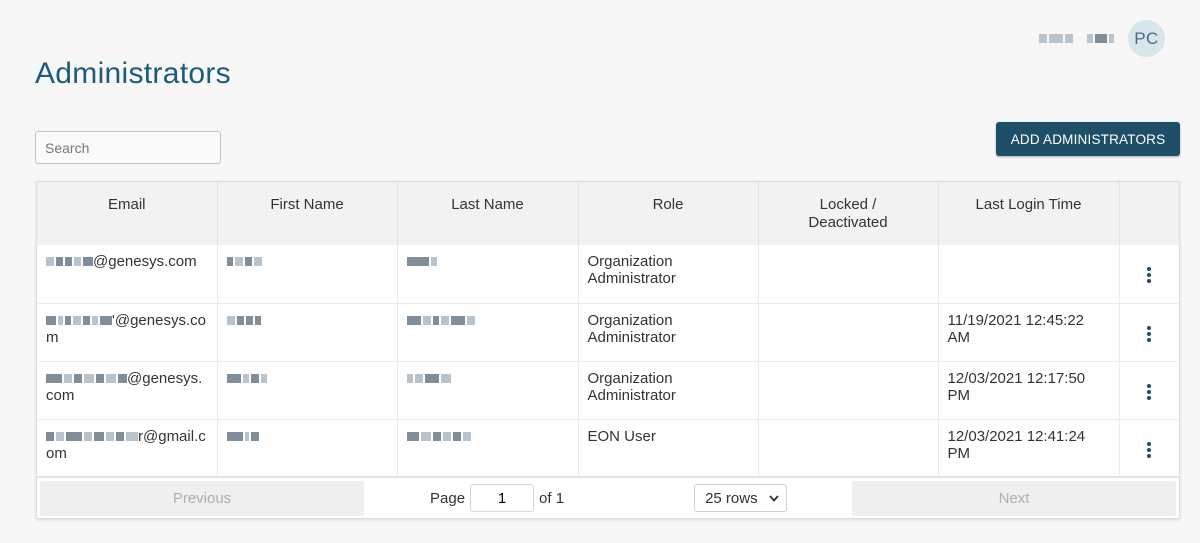  Describe the element at coordinates (668, 448) in the screenshot. I see `role-cell: EON User` at that location.